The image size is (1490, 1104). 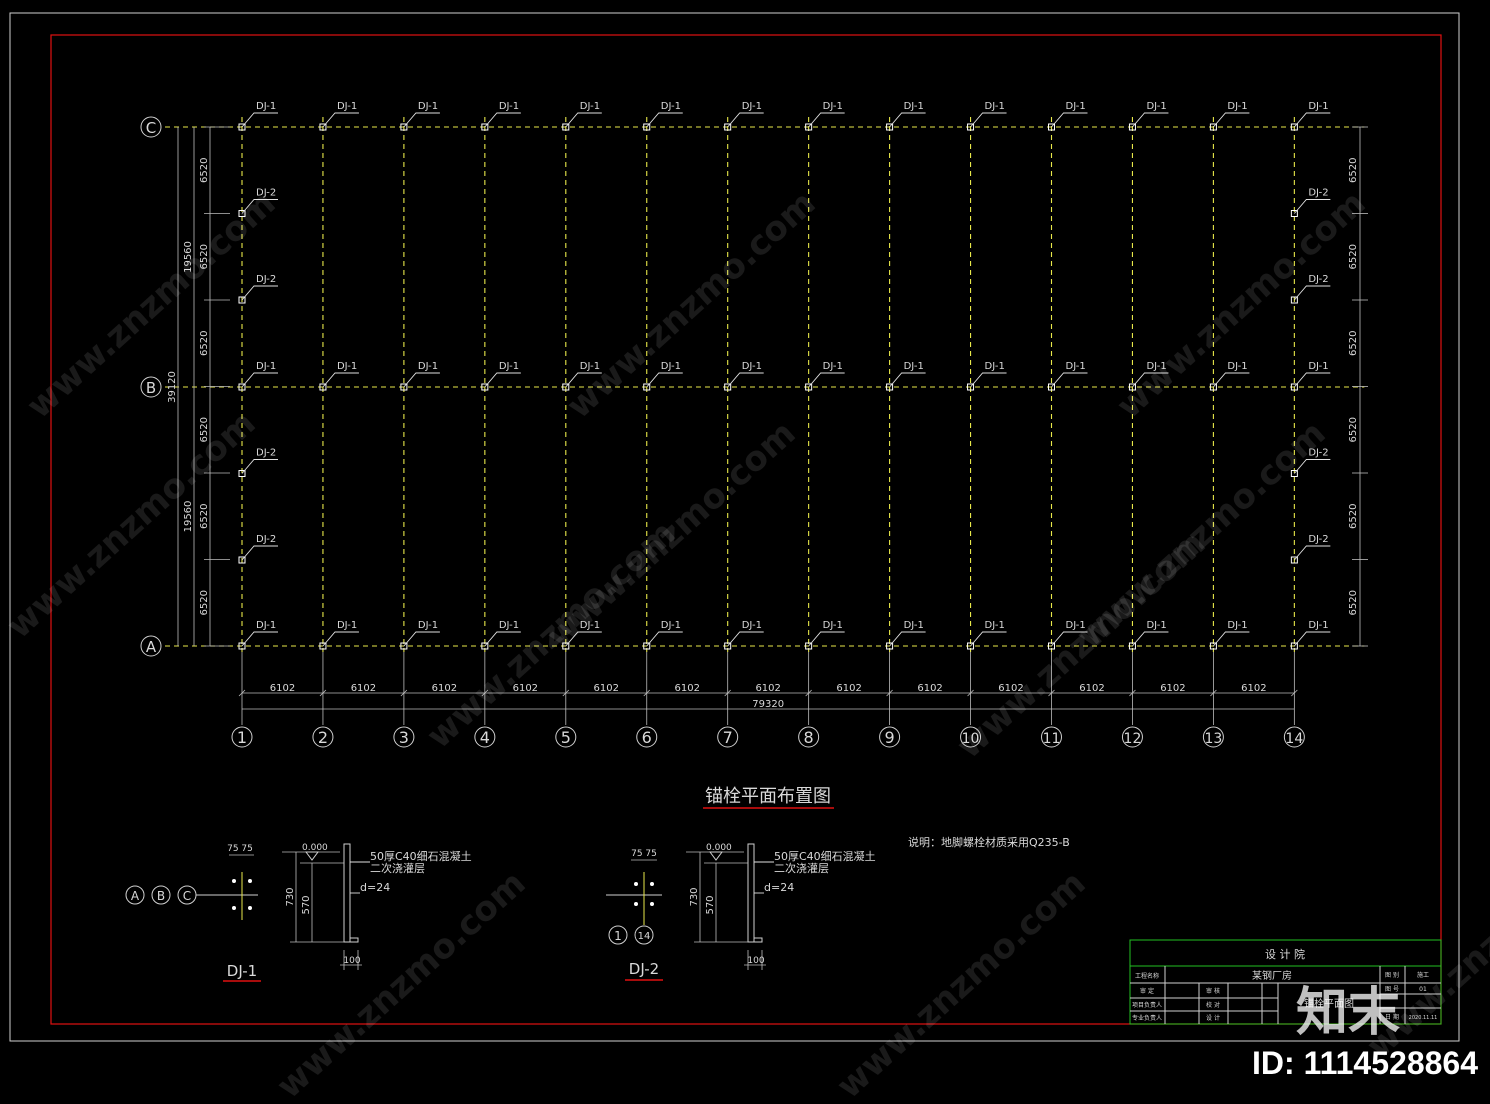 I want to click on anchor-leader-1-B, so click(x=259, y=380).